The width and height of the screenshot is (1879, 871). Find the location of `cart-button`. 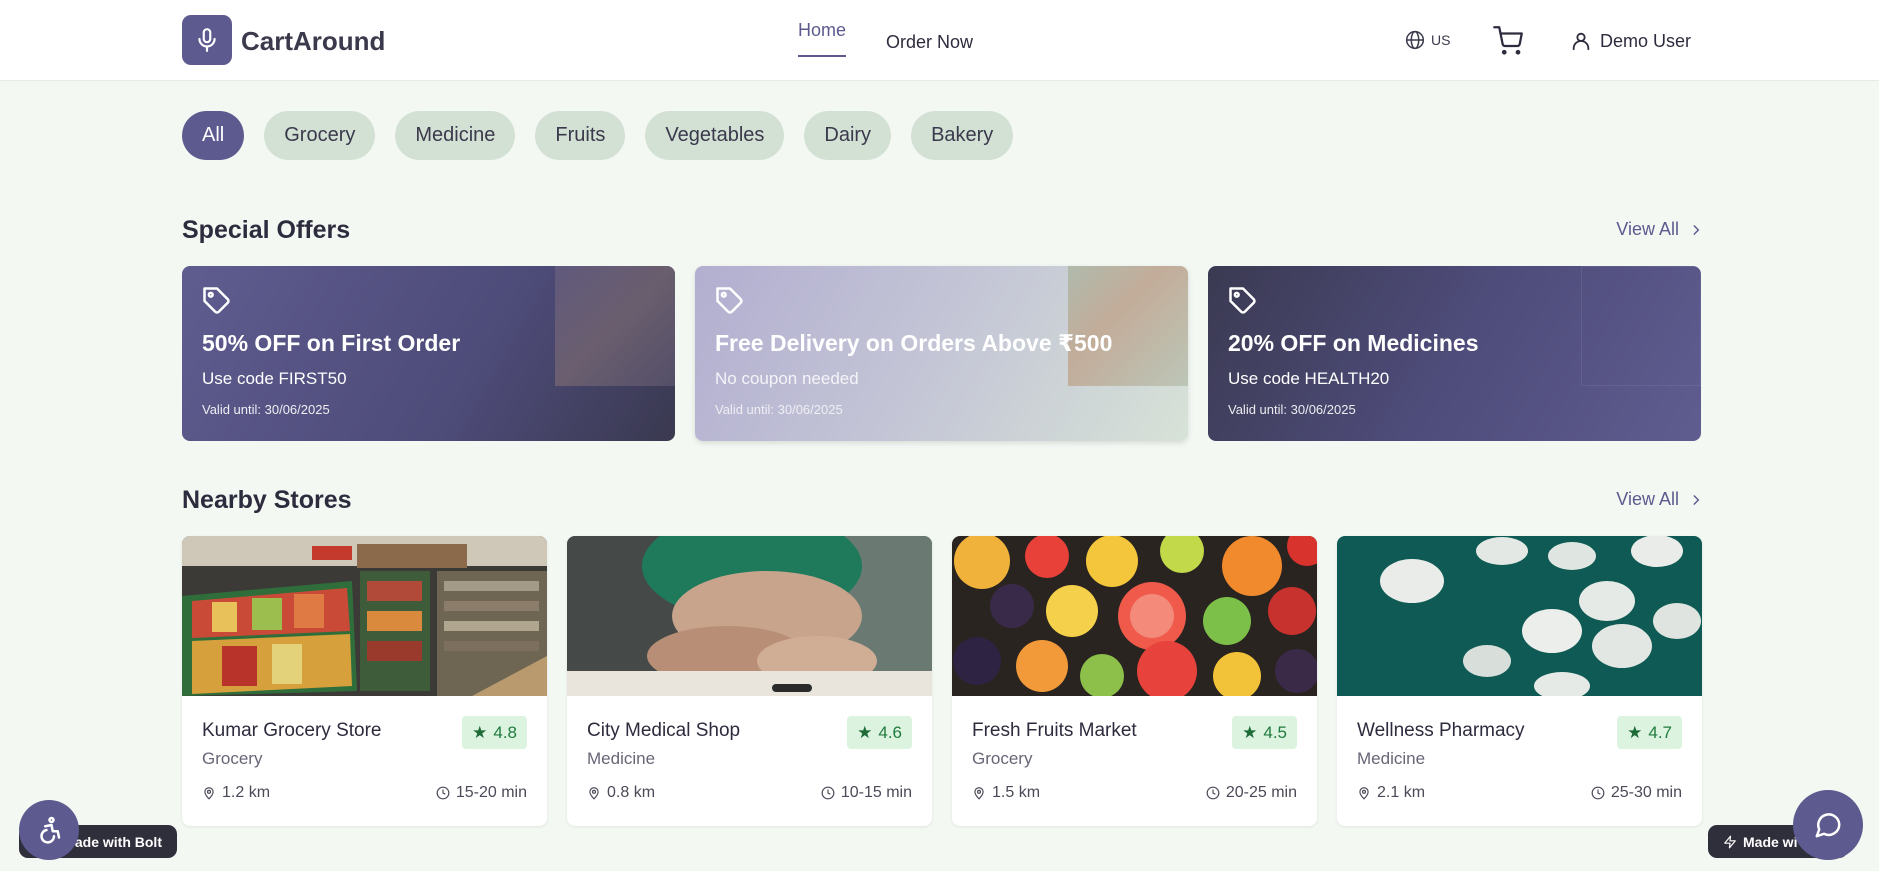

cart-button is located at coordinates (1508, 43).